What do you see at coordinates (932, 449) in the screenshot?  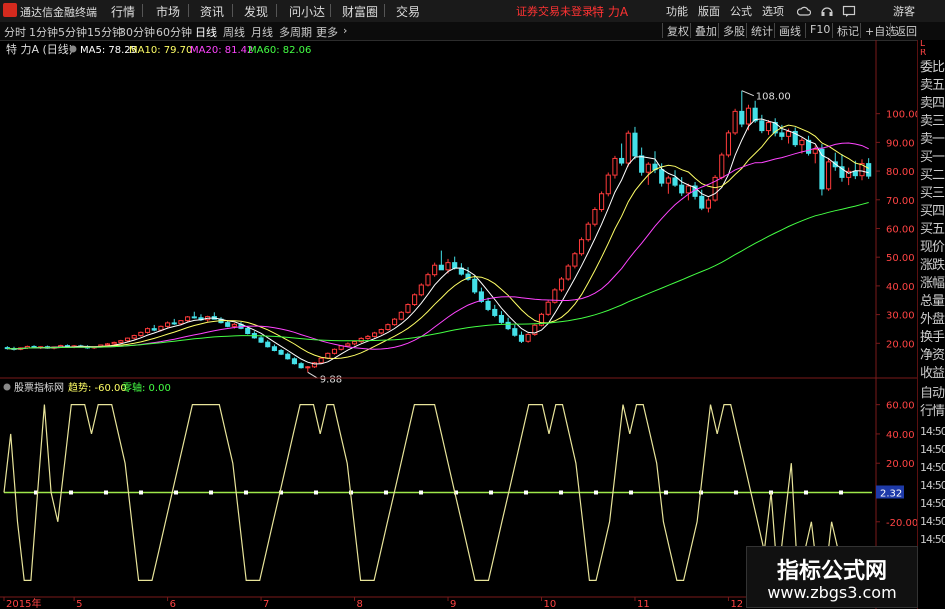 I see `sidebar-time-row: 14:50` at bounding box center [932, 449].